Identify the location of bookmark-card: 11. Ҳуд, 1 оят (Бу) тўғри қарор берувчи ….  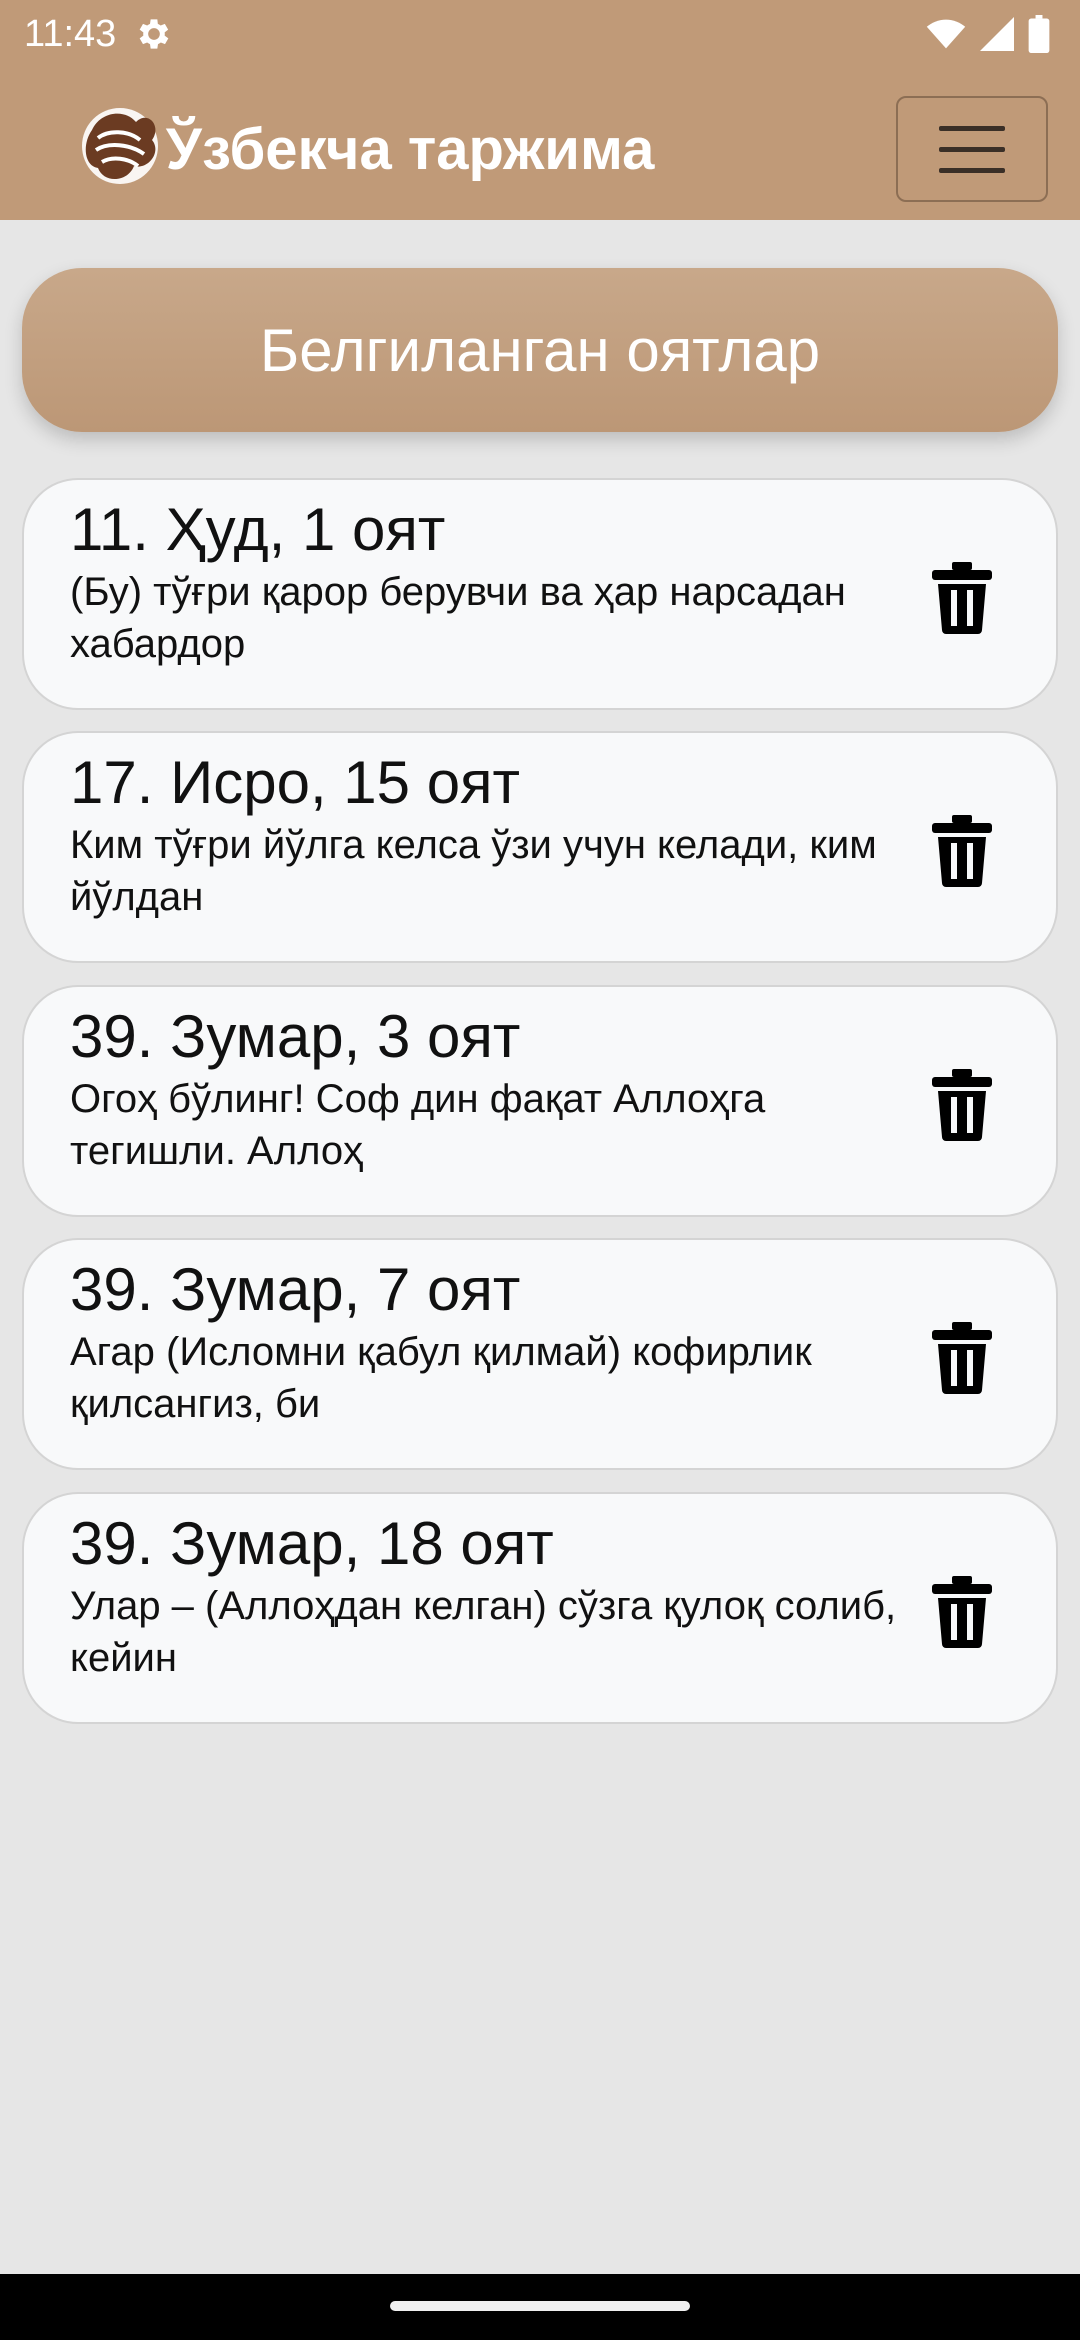
(540, 594).